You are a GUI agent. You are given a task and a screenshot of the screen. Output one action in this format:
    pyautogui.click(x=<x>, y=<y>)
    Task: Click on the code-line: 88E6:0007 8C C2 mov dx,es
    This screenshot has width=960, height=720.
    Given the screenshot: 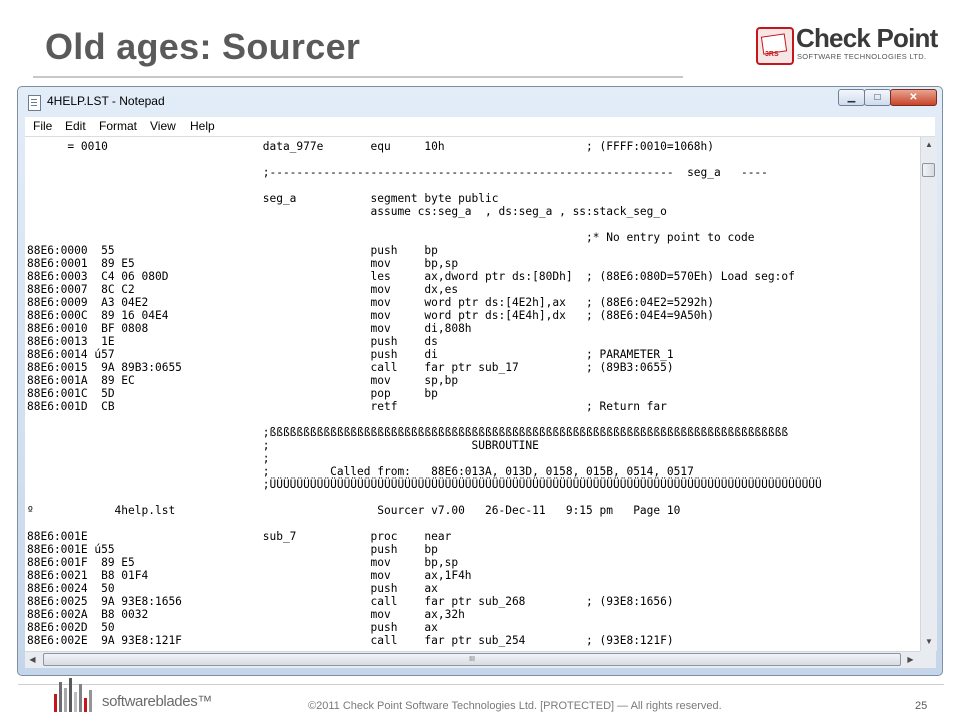 What is the action you would take?
    pyautogui.click(x=243, y=289)
    